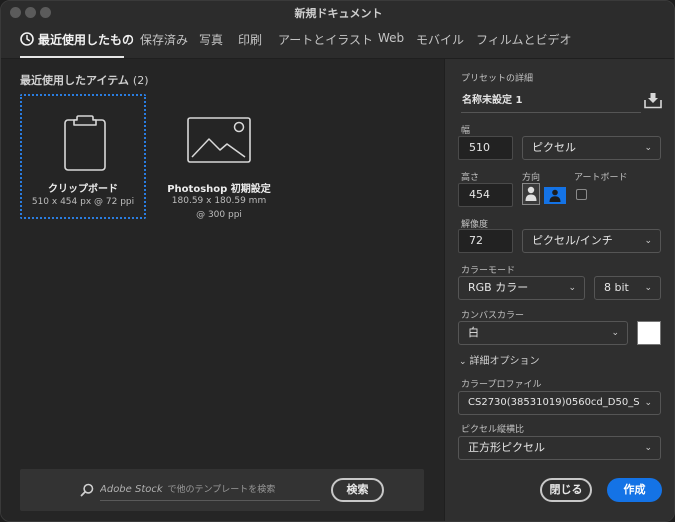 The height and width of the screenshot is (522, 675). What do you see at coordinates (86, 39) in the screenshot?
I see `tab-recent: 最近使用したもの` at bounding box center [86, 39].